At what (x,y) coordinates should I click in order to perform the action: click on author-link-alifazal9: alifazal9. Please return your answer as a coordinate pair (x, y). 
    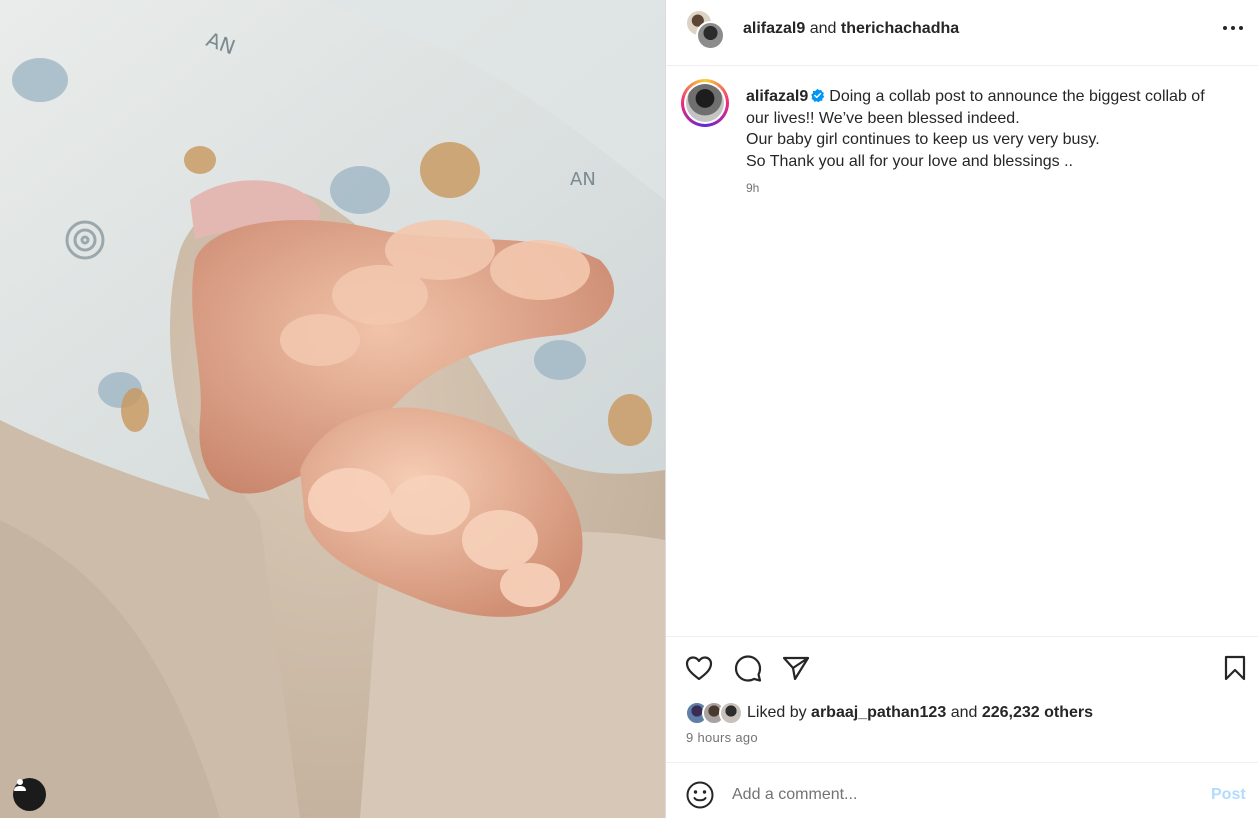
    Looking at the image, I should click on (774, 28).